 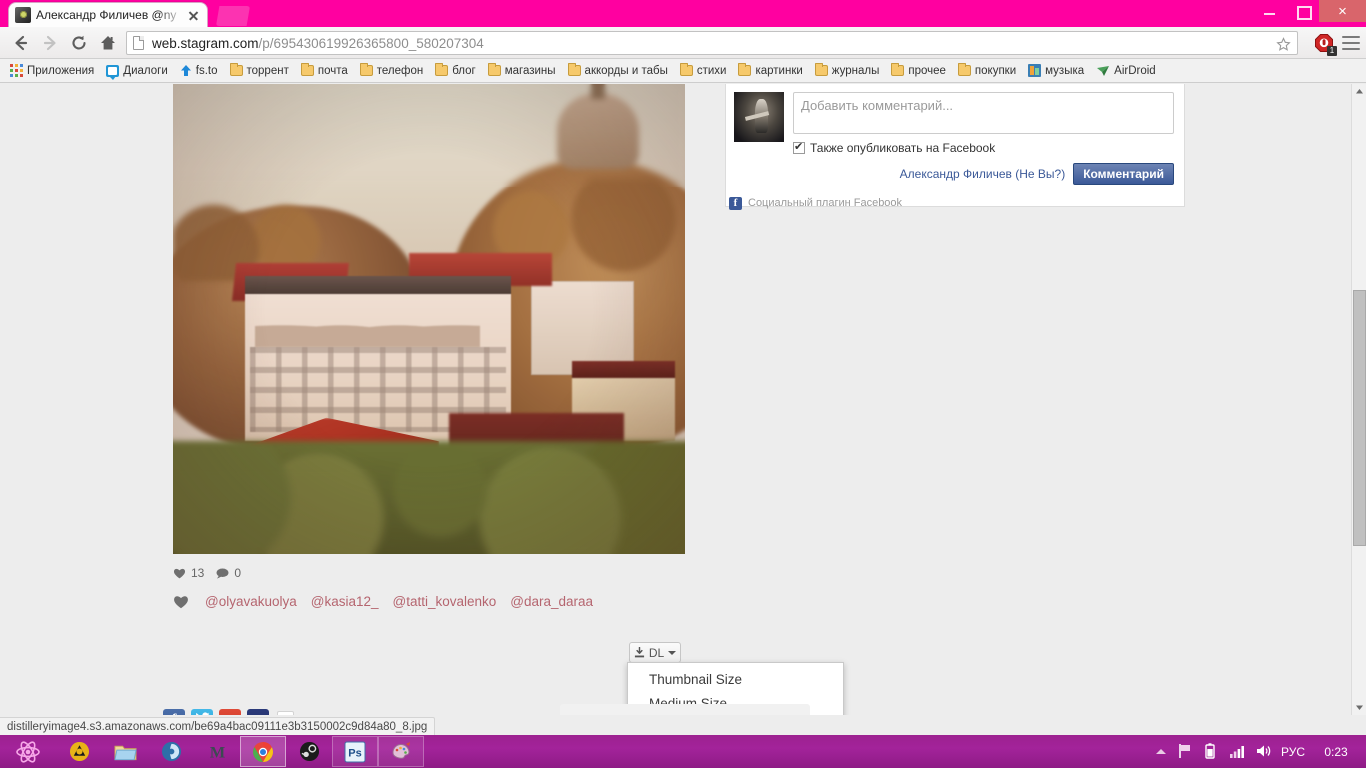 I want to click on svg-text: Ps, so click(x=354, y=753).